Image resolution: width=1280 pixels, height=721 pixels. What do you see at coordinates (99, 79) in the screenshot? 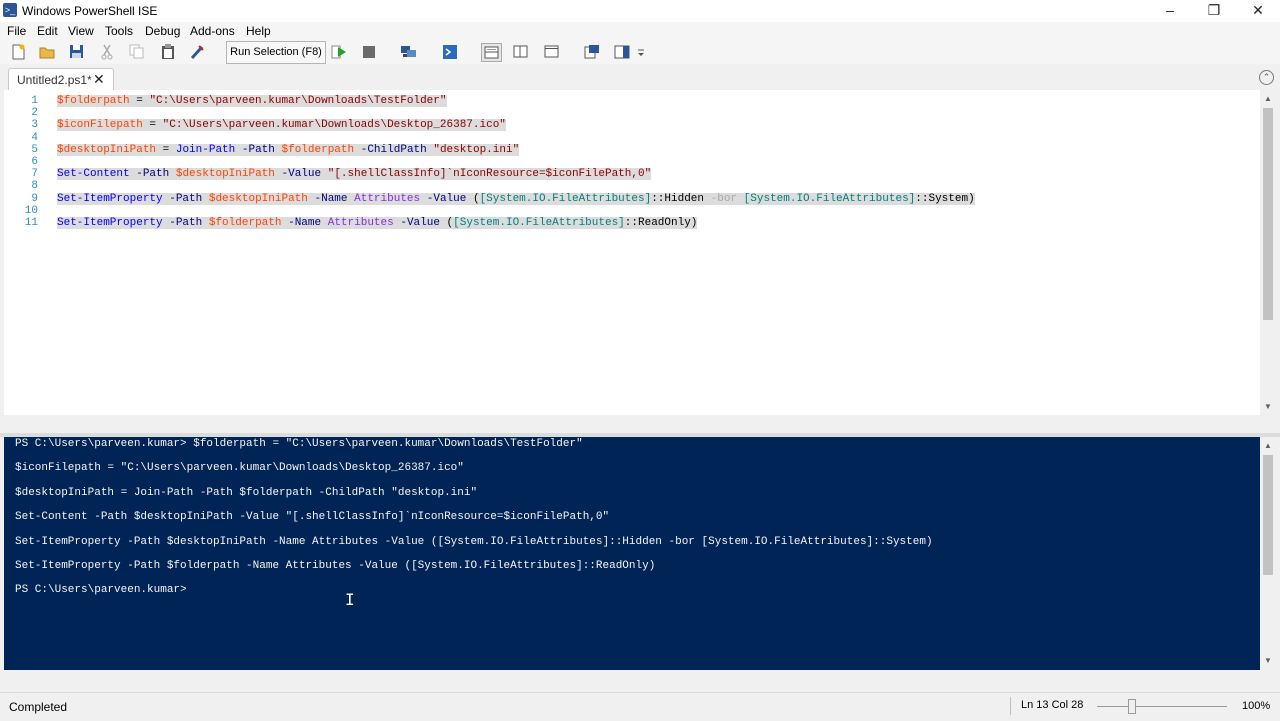
I see `tab-close-icon: ✕` at bounding box center [99, 79].